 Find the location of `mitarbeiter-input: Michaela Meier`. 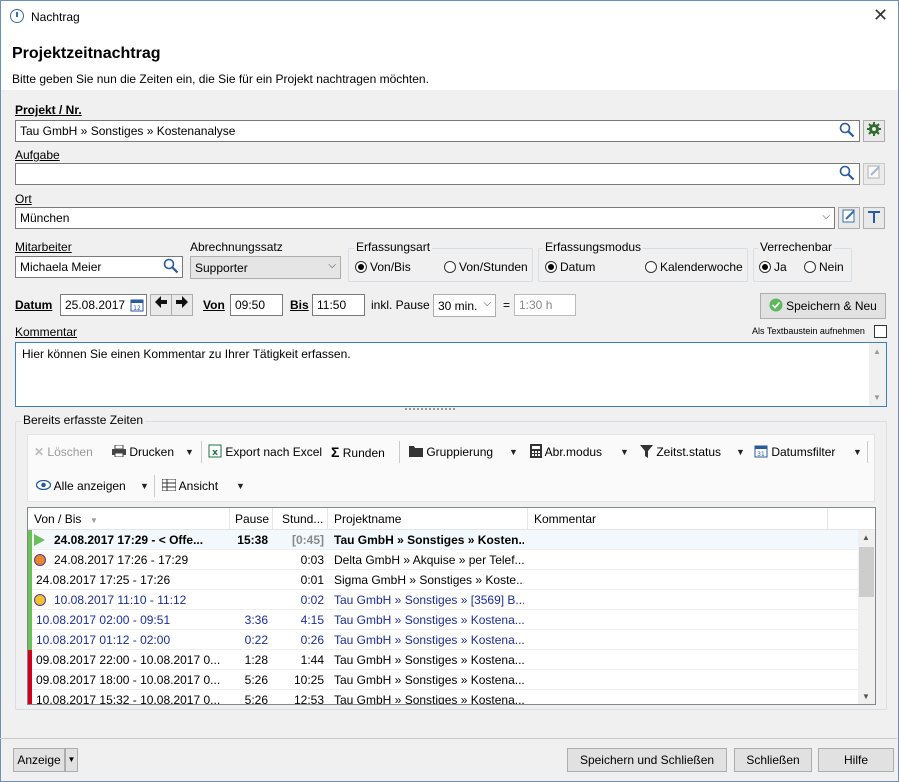

mitarbeiter-input: Michaela Meier is located at coordinates (99, 267).